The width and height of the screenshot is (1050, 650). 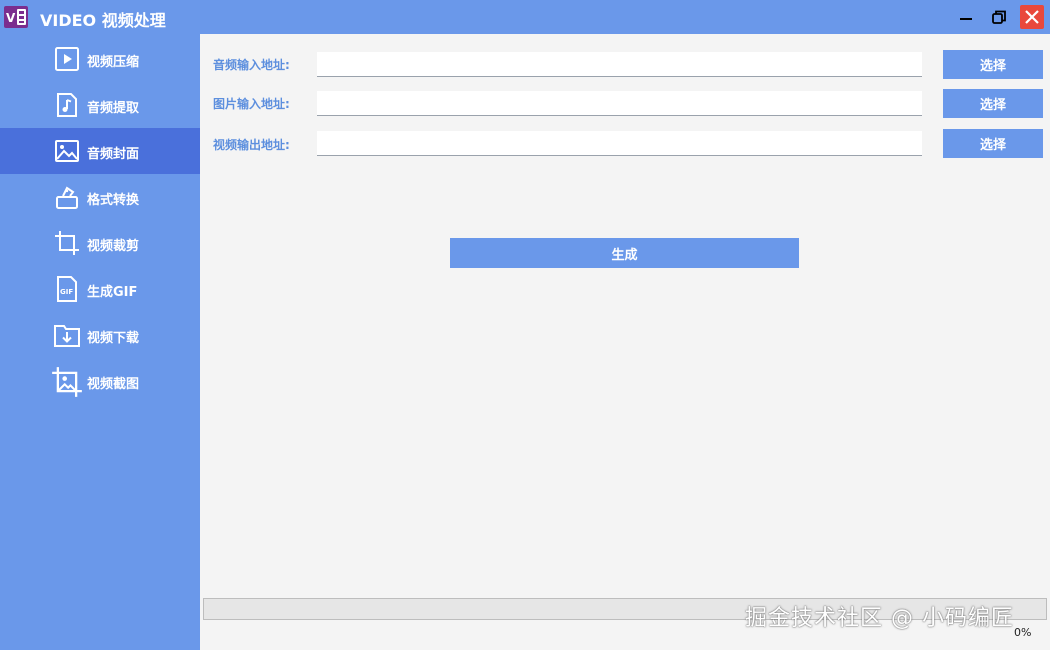 I want to click on sidebar-item-format-convert: 格式转换, so click(x=100, y=197).